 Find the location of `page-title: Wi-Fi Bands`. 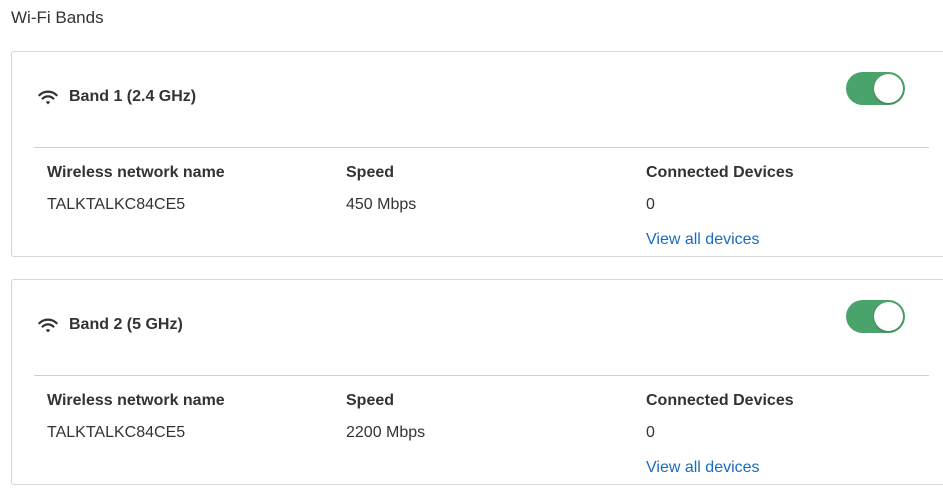

page-title: Wi-Fi Bands is located at coordinates (57, 17).